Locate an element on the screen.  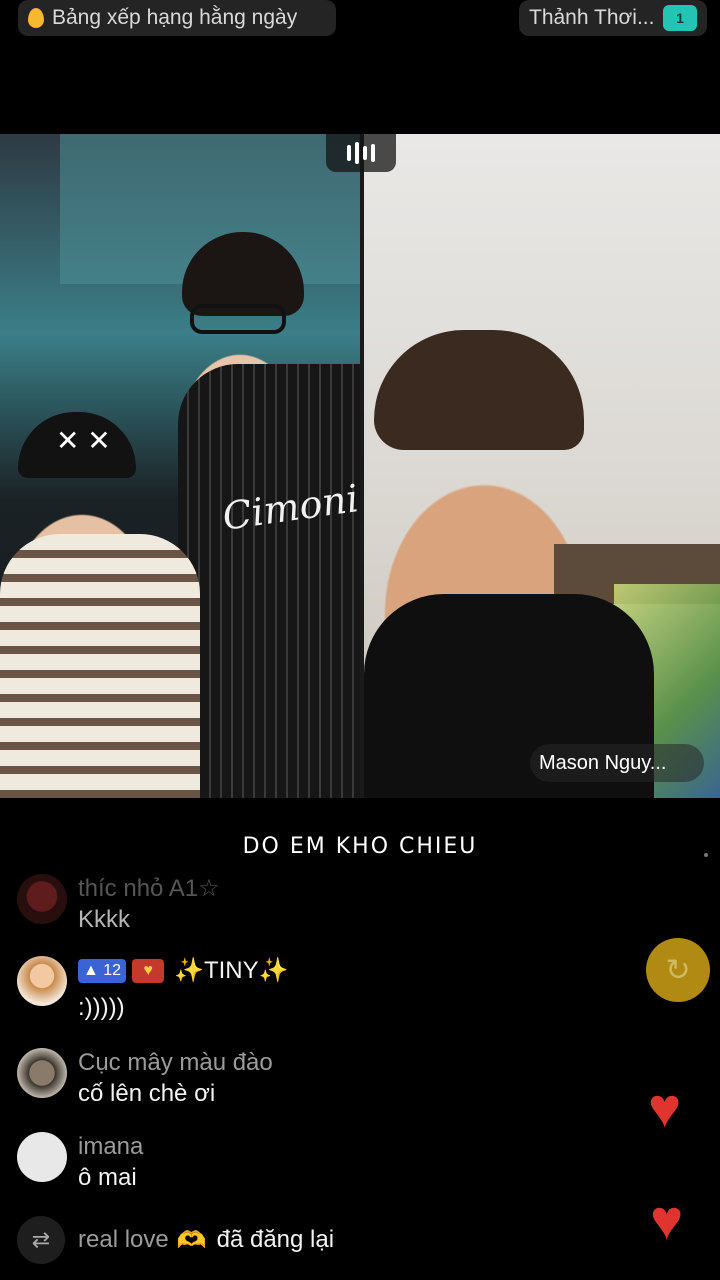
share-icon: ↻ is located at coordinates (678, 970).